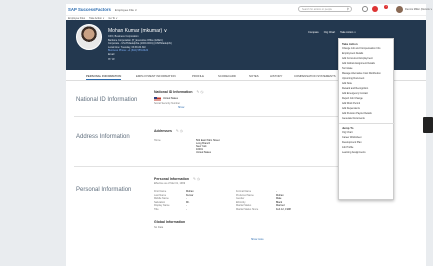 The image size is (433, 266). Describe the element at coordinates (357, 113) in the screenshot. I see `menu-item: Add Pension Payout Details` at that location.